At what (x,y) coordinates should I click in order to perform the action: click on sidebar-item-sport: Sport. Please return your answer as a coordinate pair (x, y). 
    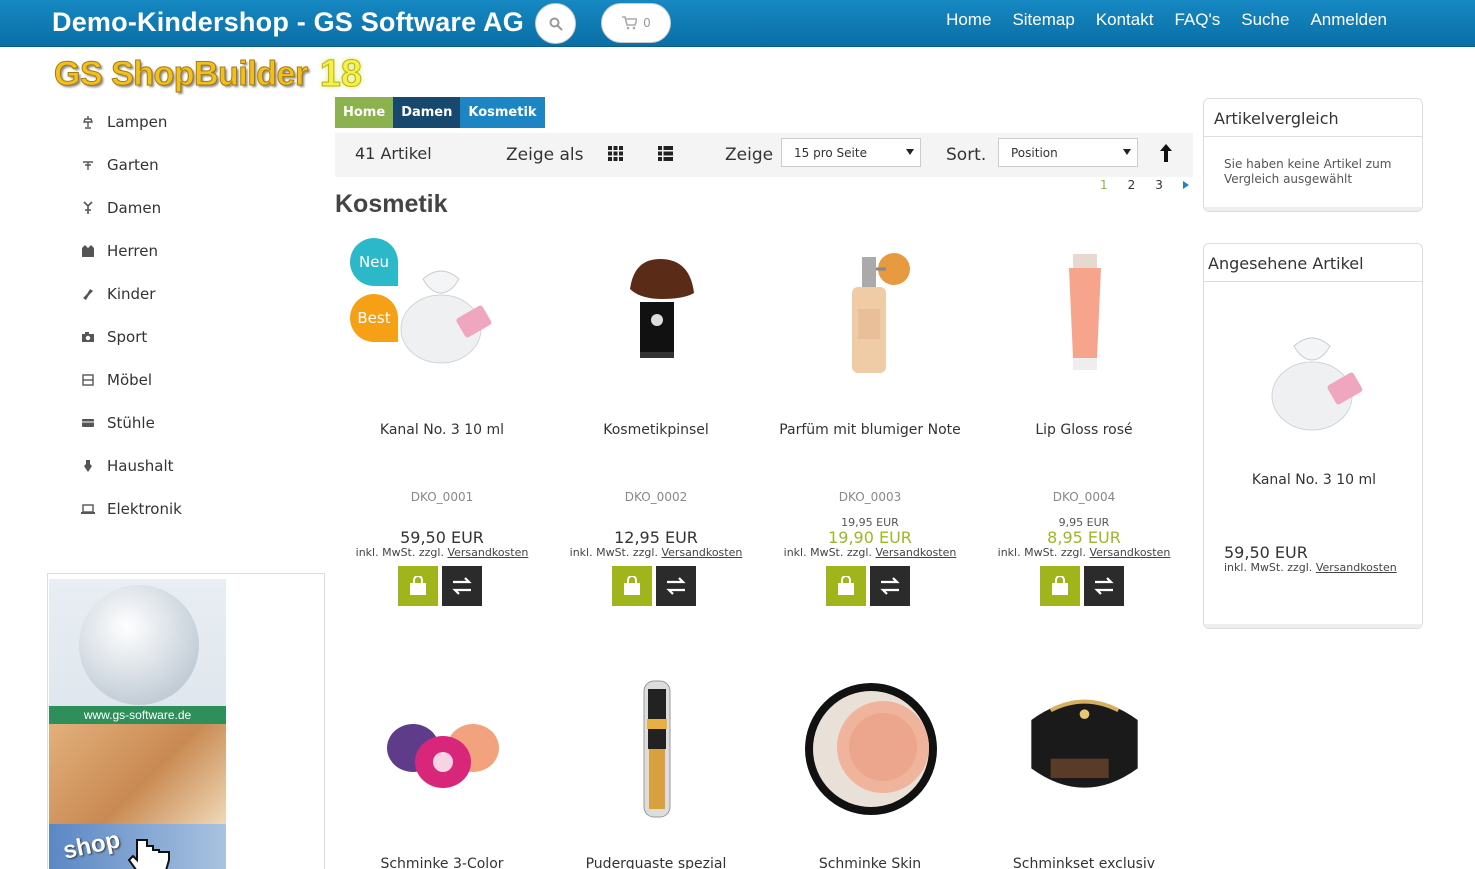
    Looking at the image, I should click on (195, 336).